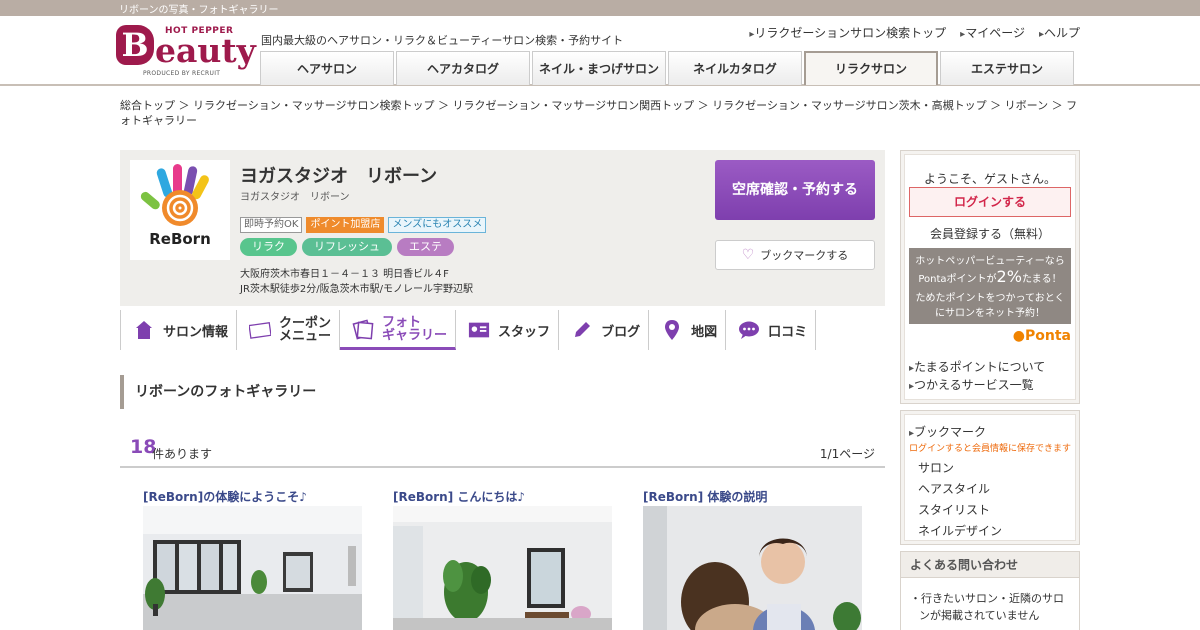 This screenshot has height=630, width=1200. I want to click on link-relax-search-top: リラクゼーションサロン検索トップ, so click(847, 32).